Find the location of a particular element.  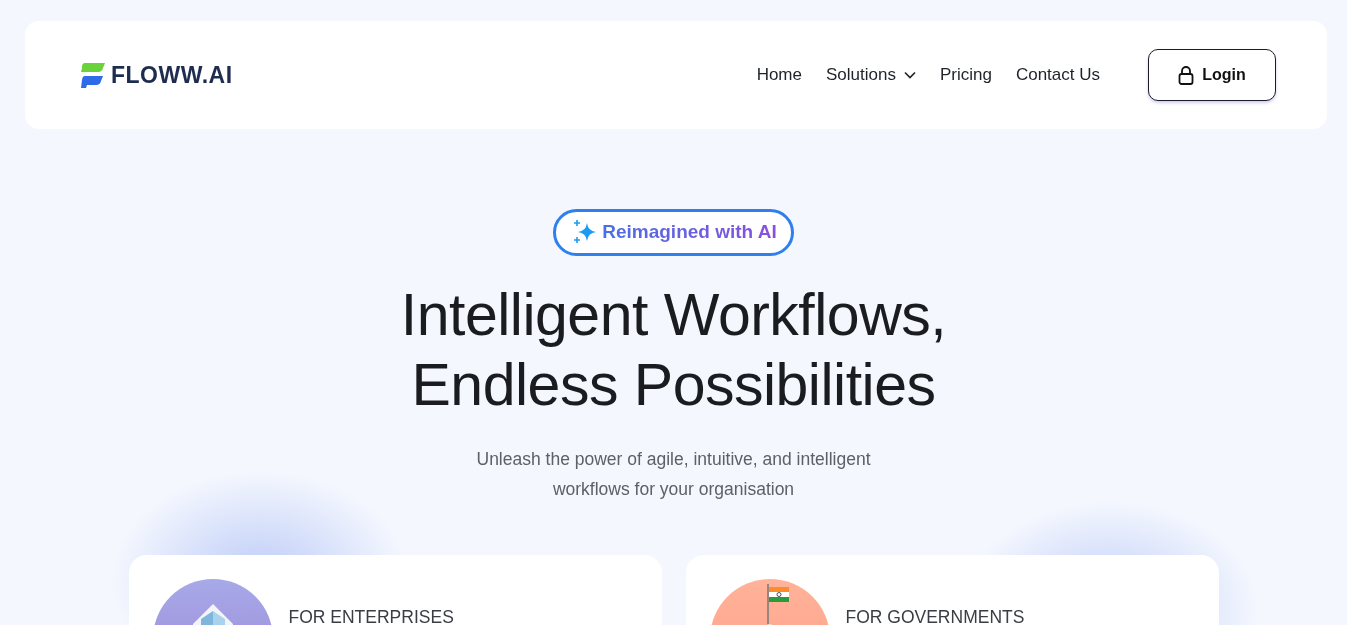

card-title: FOR ENTERPRISES is located at coordinates (371, 615).